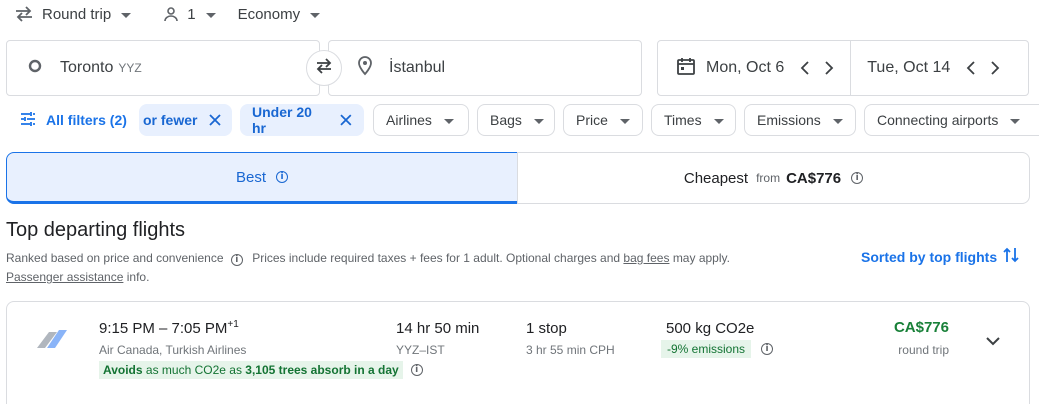 The image size is (1039, 404). I want to click on swap-icon, so click(324, 68).